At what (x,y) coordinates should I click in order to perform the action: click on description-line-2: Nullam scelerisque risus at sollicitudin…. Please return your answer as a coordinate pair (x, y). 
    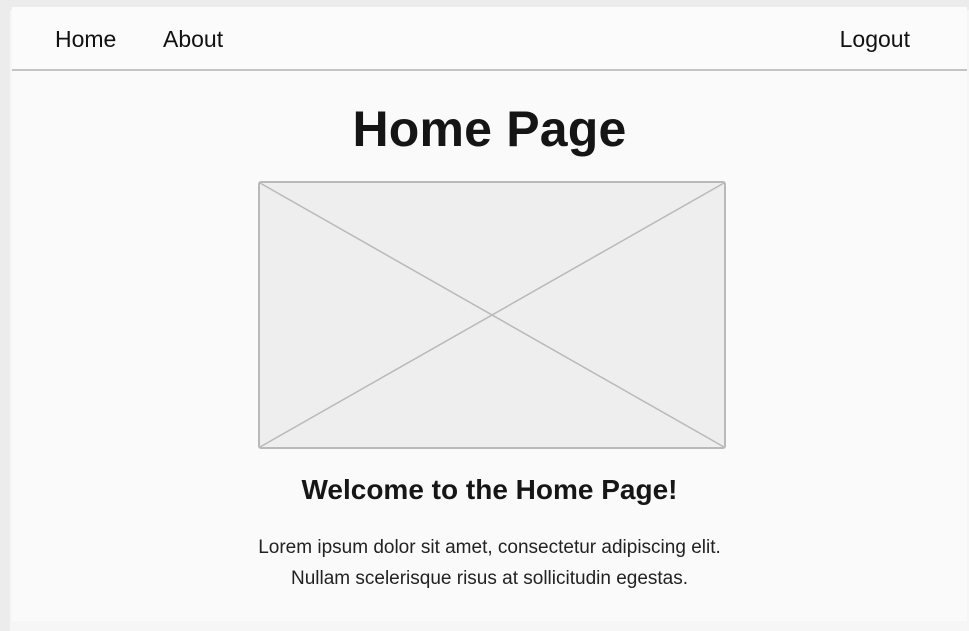
    Looking at the image, I should click on (489, 578).